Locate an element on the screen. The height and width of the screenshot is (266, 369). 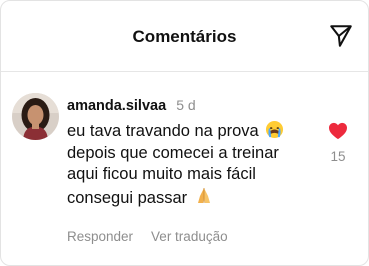
comment-line: depois que comecei a treinar is located at coordinates (173, 152).